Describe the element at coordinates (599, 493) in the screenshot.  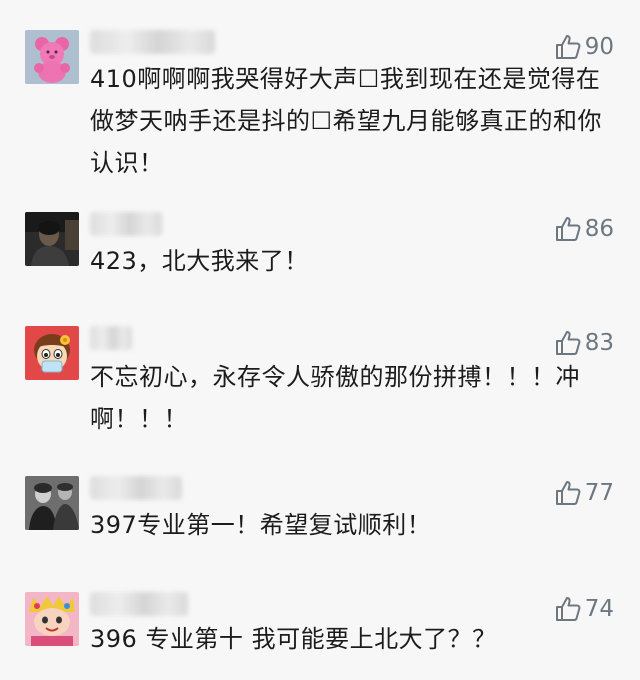
I see `like-count: 77` at that location.